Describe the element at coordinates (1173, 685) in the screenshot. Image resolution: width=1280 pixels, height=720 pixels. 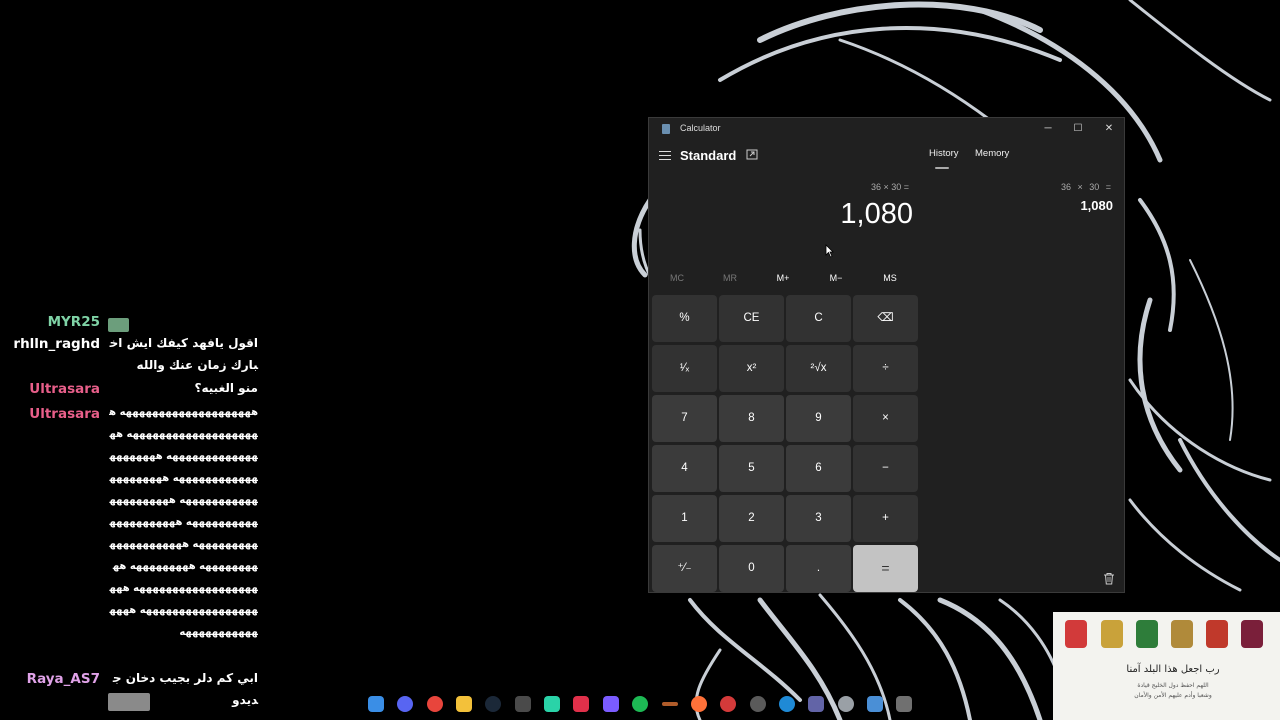
I see `banner-text: اللهم احفظ دول الخليج قيادة` at that location.